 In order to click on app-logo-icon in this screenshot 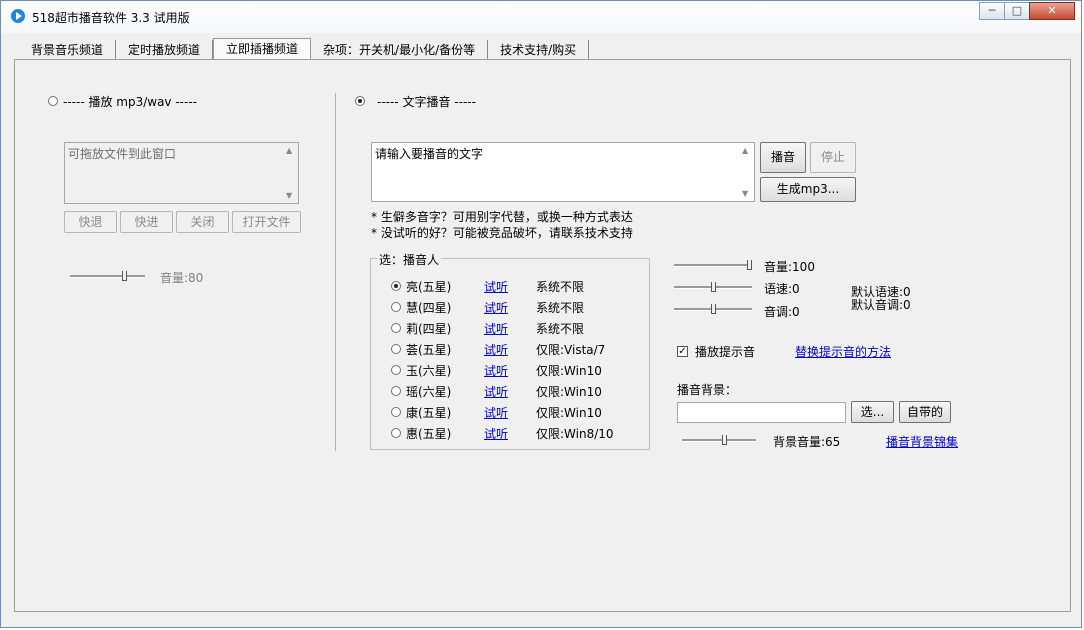, I will do `click(18, 16)`.